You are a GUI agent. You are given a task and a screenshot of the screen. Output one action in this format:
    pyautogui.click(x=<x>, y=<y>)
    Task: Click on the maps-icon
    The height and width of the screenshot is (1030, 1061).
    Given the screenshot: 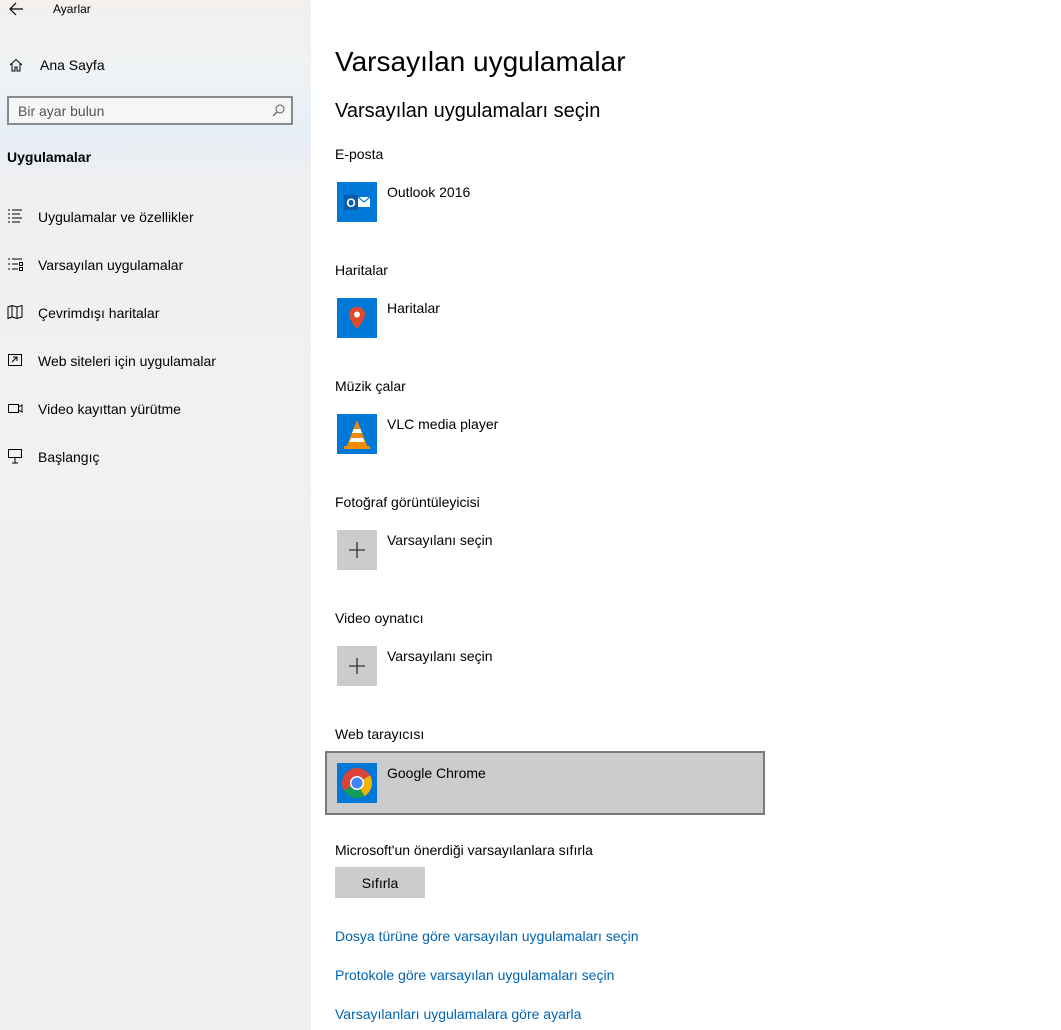 What is the action you would take?
    pyautogui.click(x=357, y=318)
    